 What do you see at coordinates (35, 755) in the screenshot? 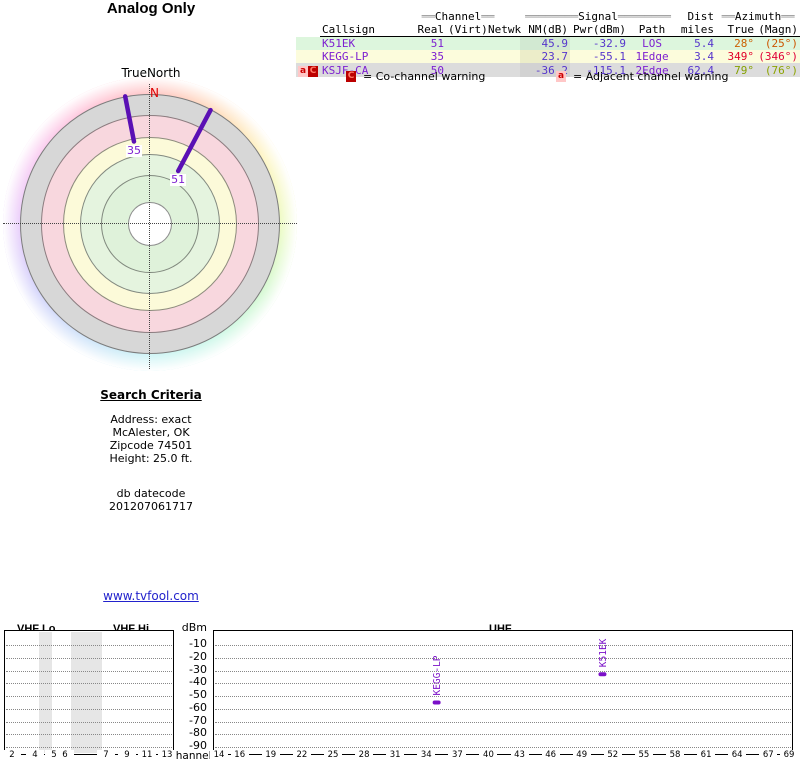
I see `vhf-channel-tick: 4` at bounding box center [35, 755].